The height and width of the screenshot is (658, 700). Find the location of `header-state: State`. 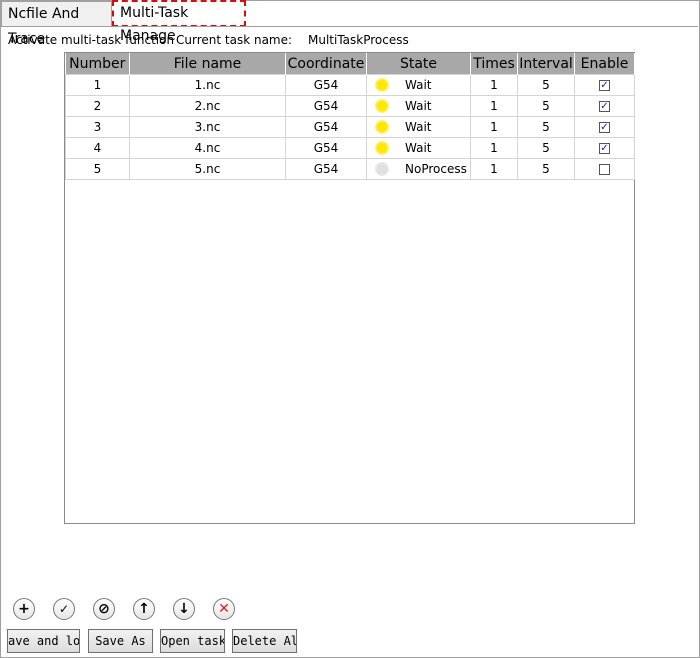

header-state: State is located at coordinates (418, 64).